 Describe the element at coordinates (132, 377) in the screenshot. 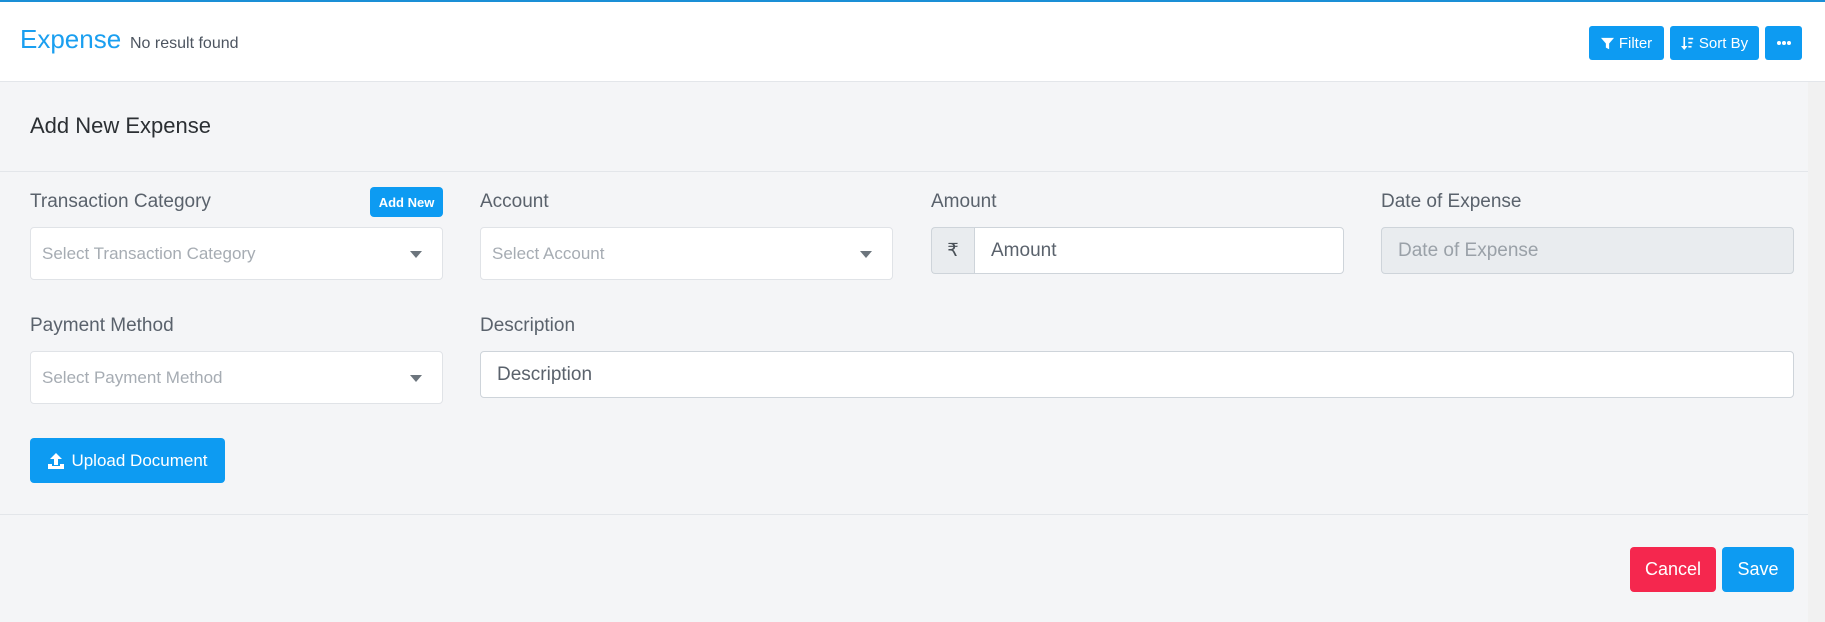

I see `payment-method-placeholder: Select Payment Method` at that location.